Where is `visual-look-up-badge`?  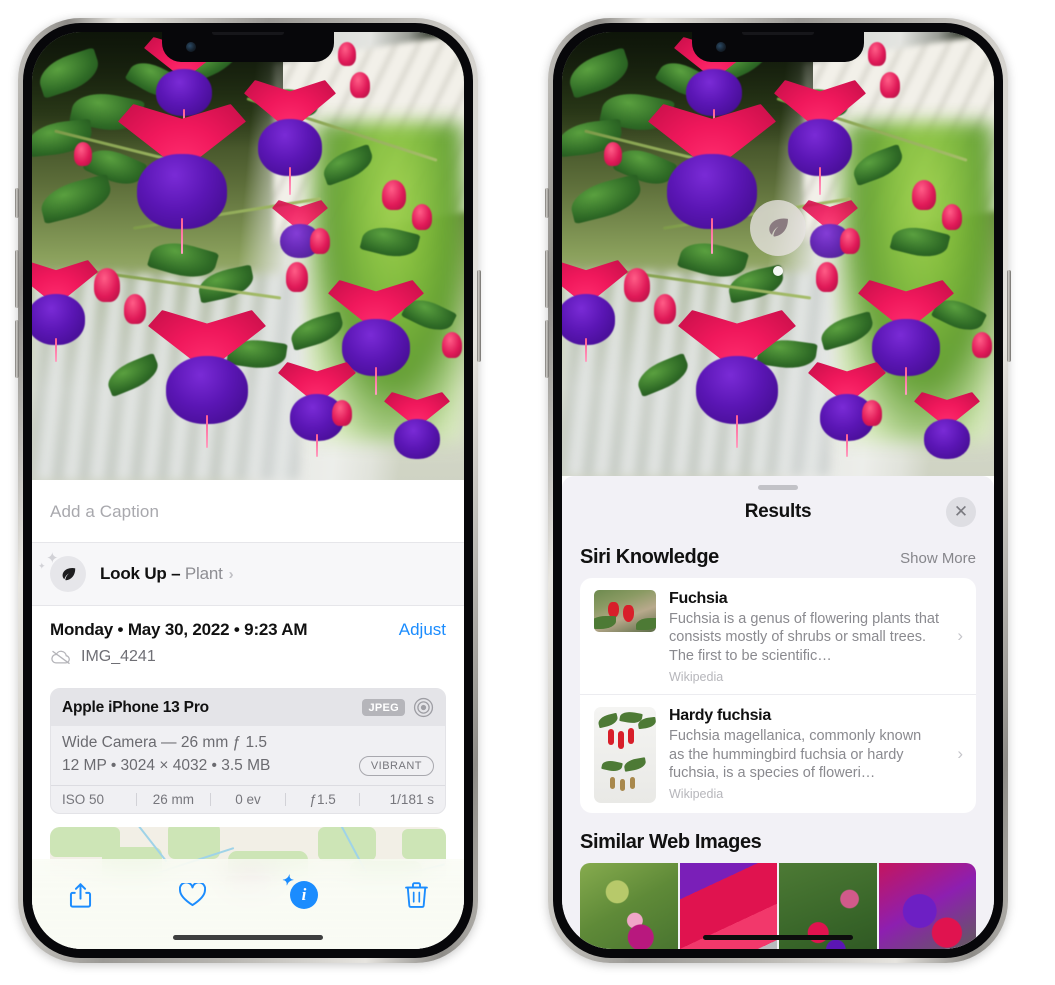 visual-look-up-badge is located at coordinates (778, 228).